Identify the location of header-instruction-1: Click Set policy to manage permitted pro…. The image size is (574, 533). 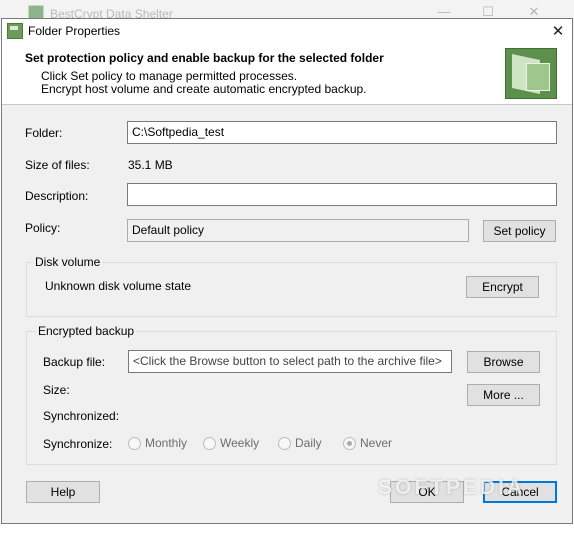
(169, 76).